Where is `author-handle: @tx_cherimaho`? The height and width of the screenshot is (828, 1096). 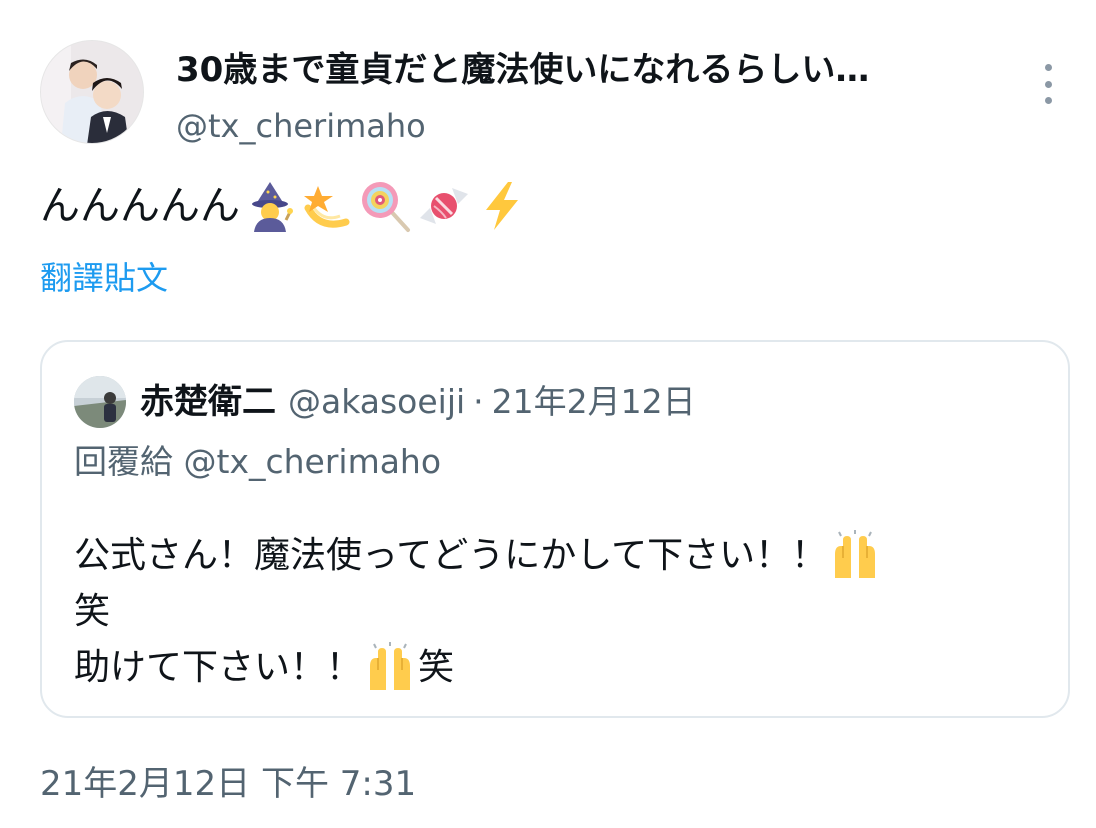
author-handle: @tx_cherimaho is located at coordinates (586, 126).